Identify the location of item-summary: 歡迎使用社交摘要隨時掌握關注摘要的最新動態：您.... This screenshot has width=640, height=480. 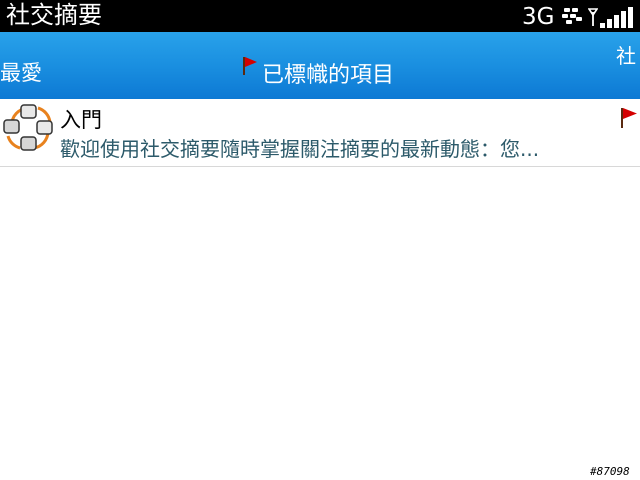
(300, 149).